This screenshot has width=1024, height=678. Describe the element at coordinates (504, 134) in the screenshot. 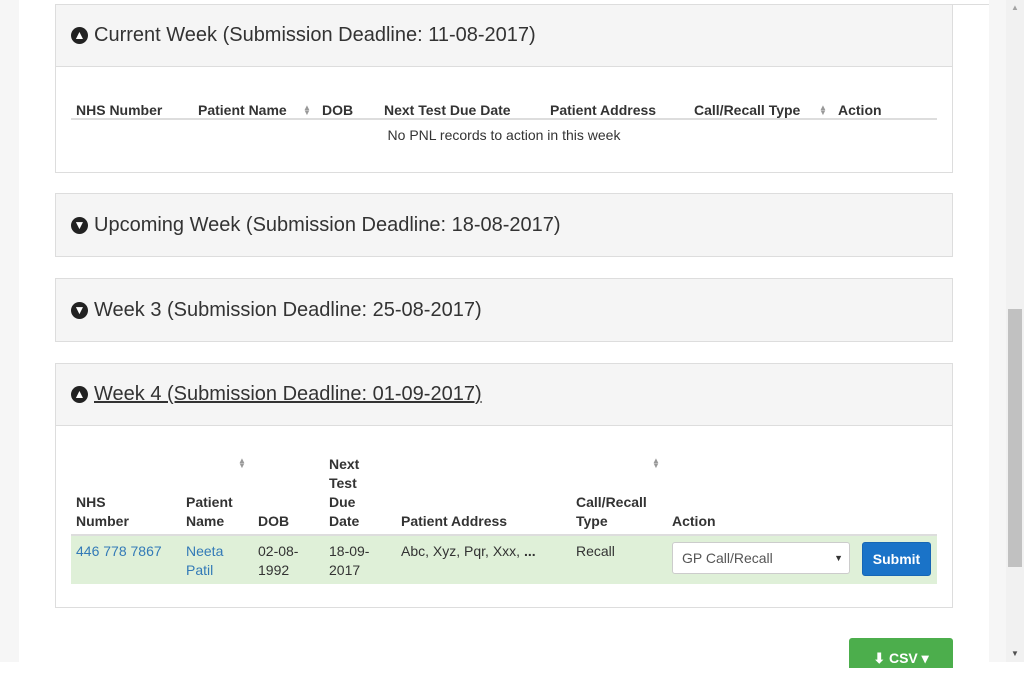

I see `empty-message: No PNL records to action in this week` at that location.